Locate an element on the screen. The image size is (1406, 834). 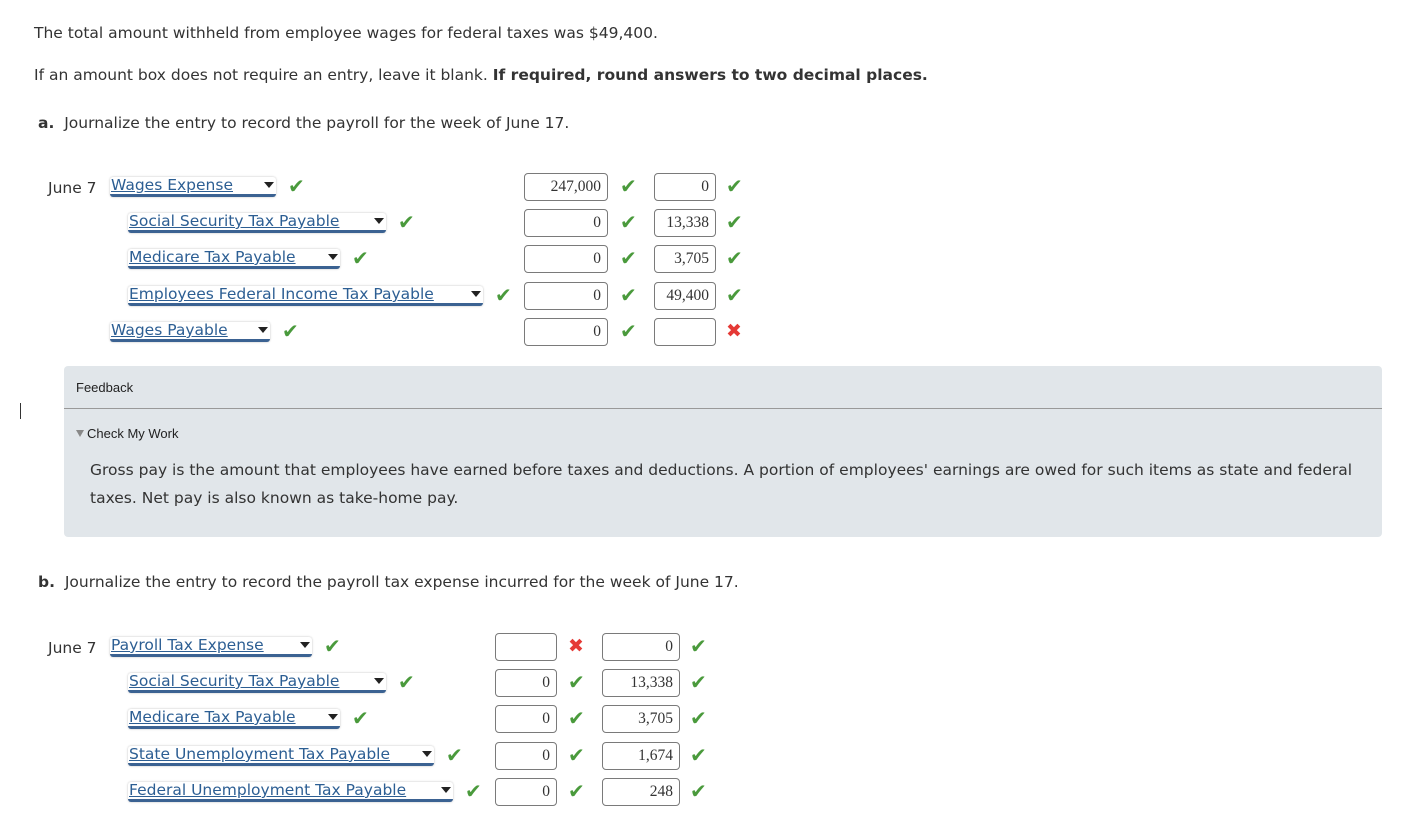
account-select-value: Employees Federal Income Tax Payable is located at coordinates (281, 294).